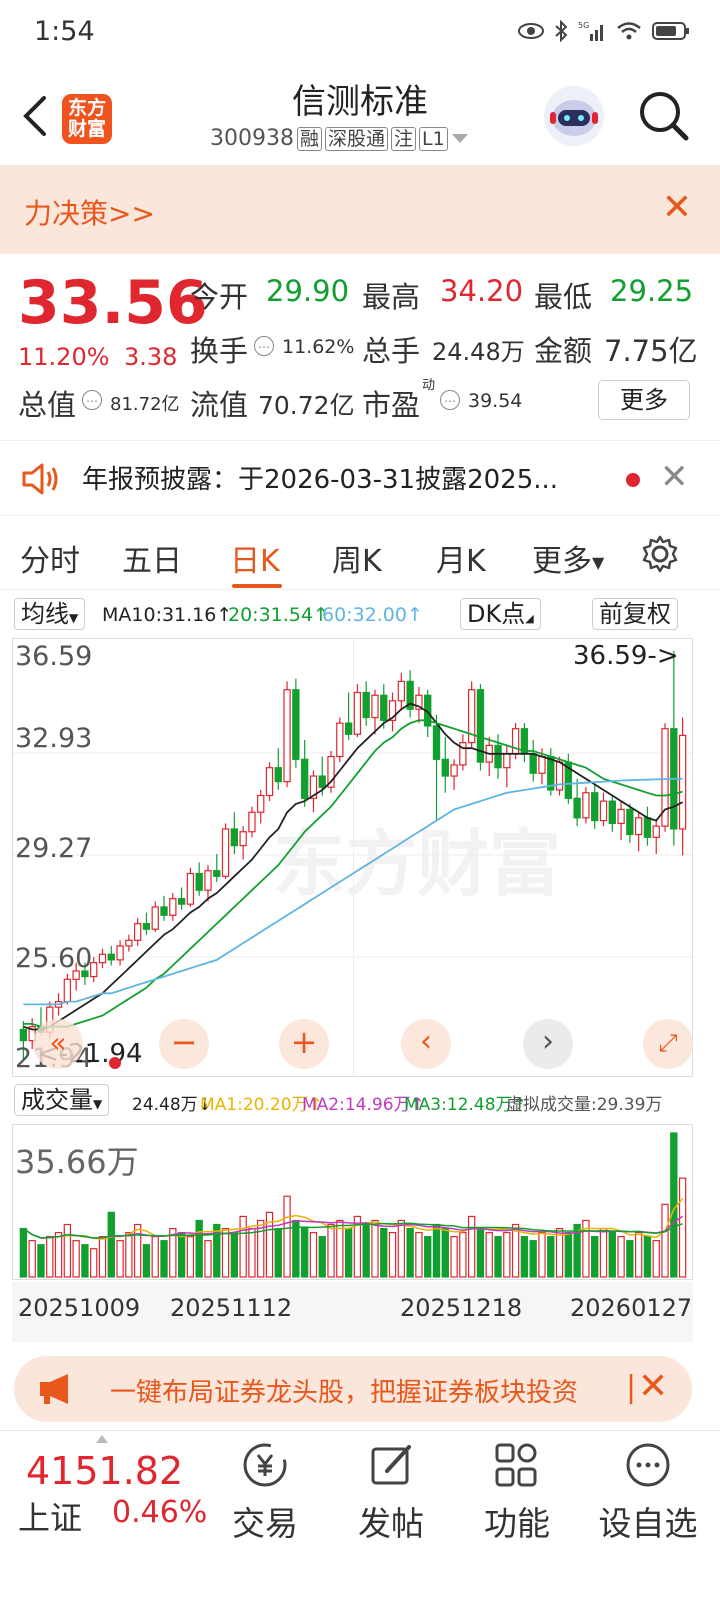 Image resolution: width=720 pixels, height=1600 pixels. What do you see at coordinates (152, 558) in the screenshot?
I see `tab-five-day: 五日` at bounding box center [152, 558].